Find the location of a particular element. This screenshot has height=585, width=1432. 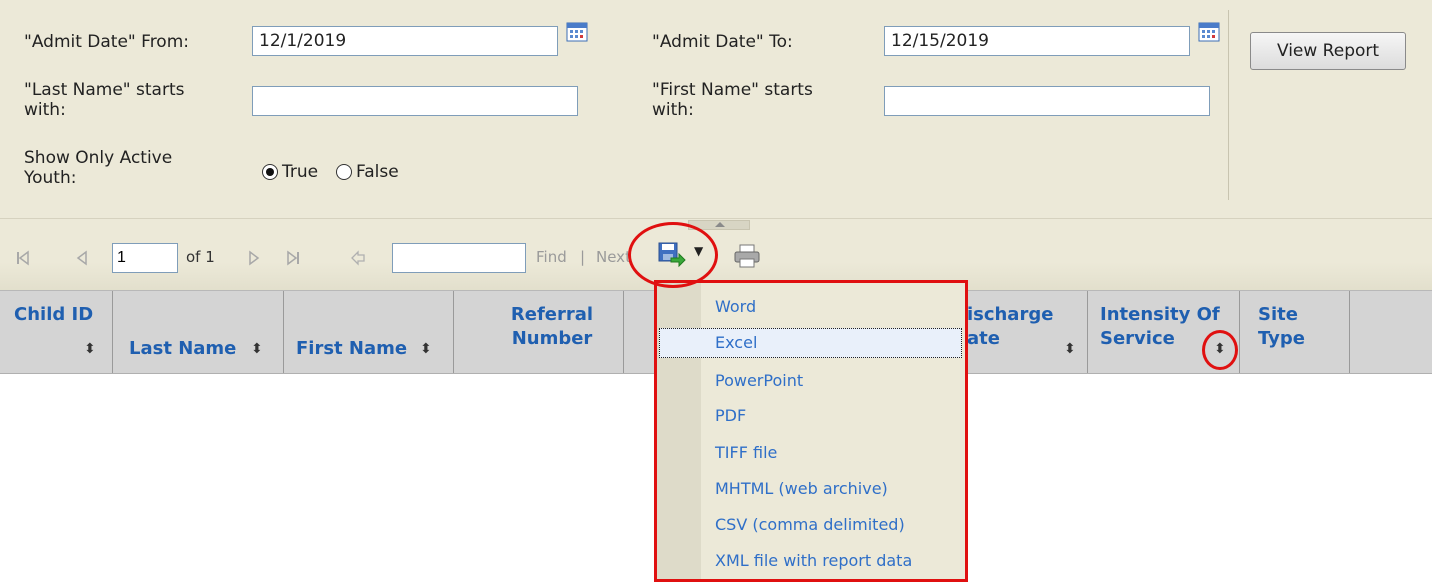

last-name-input is located at coordinates (415, 101).